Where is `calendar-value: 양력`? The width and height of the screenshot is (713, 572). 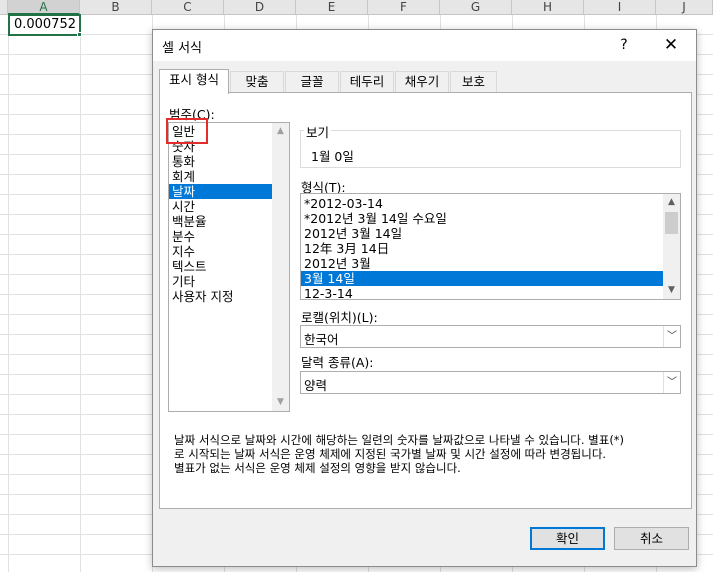
calendar-value: 양력 is located at coordinates (316, 385).